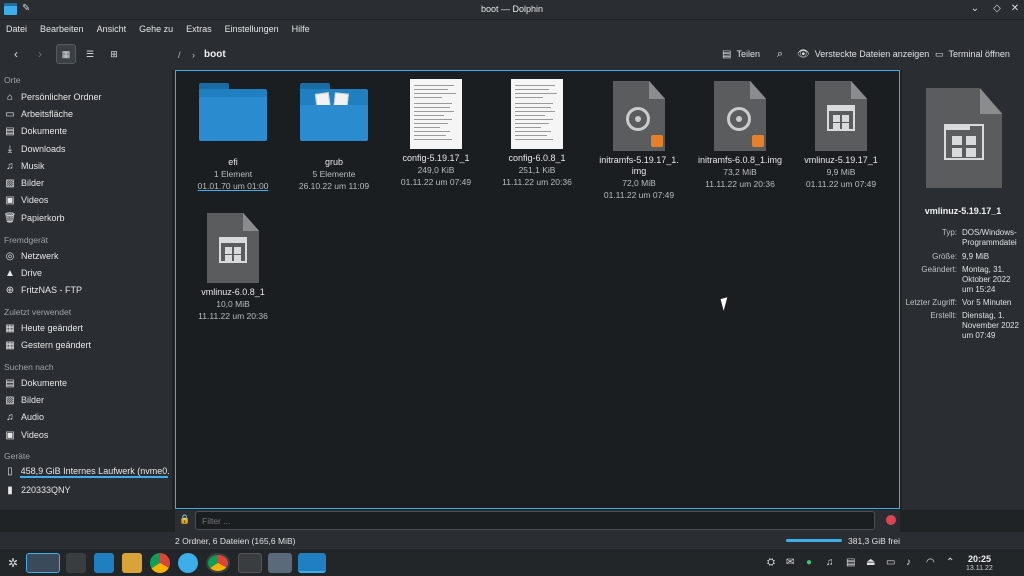  What do you see at coordinates (740, 184) in the screenshot?
I see `file-date: 11.11.22 um 20:36` at bounding box center [740, 184].